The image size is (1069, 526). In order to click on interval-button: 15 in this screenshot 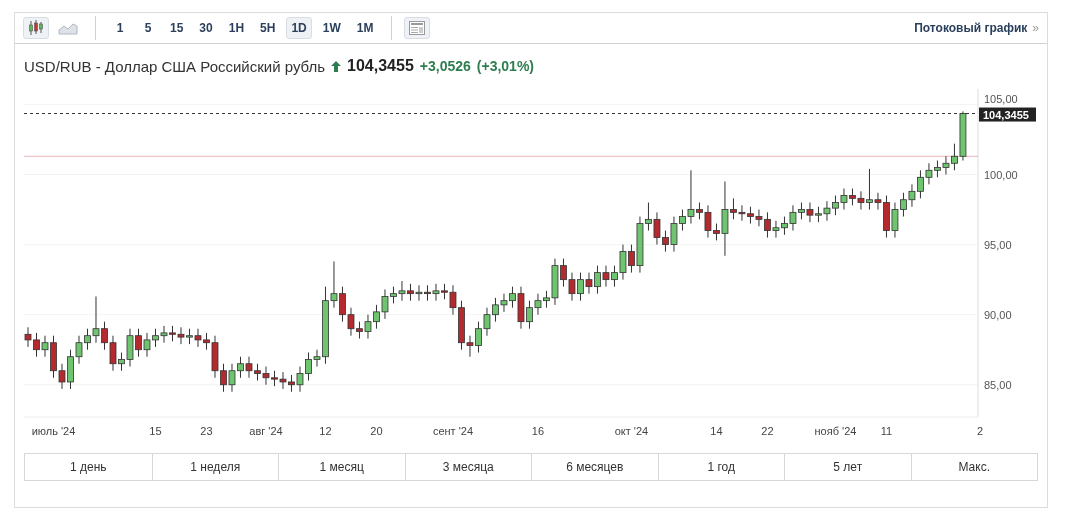, I will do `click(177, 28)`.